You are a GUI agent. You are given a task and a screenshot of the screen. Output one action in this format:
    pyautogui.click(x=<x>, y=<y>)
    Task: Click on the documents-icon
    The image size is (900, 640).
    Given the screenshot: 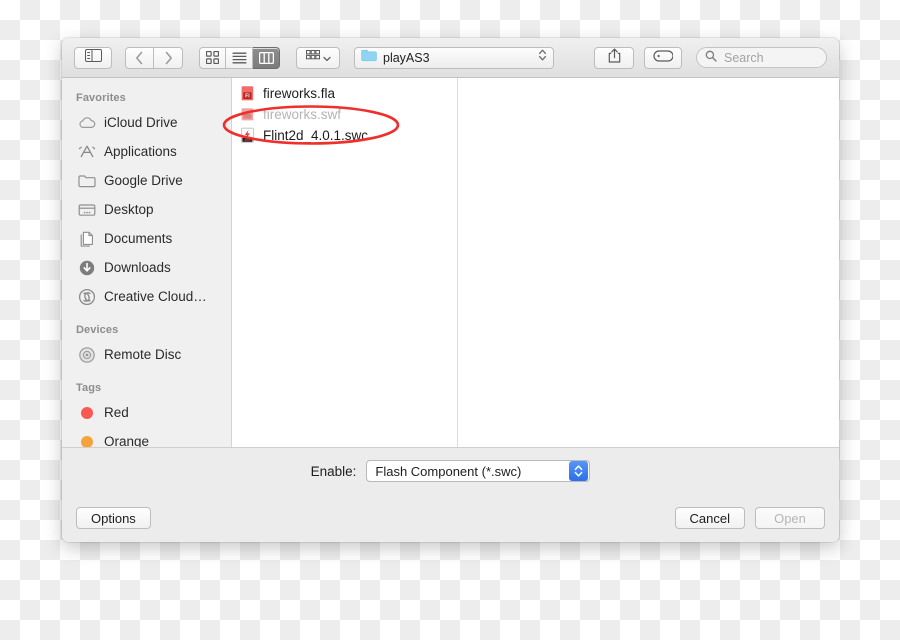 What is the action you would take?
    pyautogui.click(x=87, y=239)
    